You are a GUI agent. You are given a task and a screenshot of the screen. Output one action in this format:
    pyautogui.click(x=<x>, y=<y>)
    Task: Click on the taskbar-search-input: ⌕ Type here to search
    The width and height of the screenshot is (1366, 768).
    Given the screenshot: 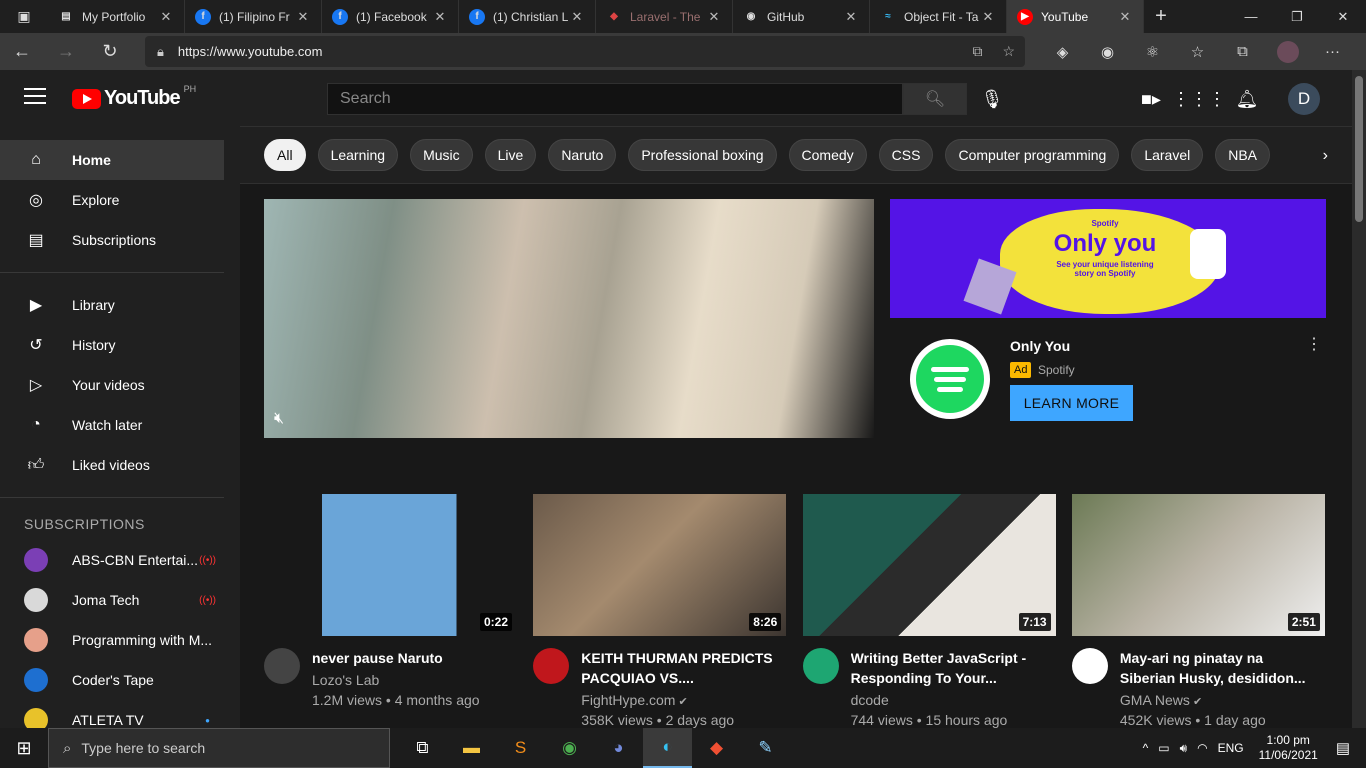 What is the action you would take?
    pyautogui.click(x=219, y=748)
    